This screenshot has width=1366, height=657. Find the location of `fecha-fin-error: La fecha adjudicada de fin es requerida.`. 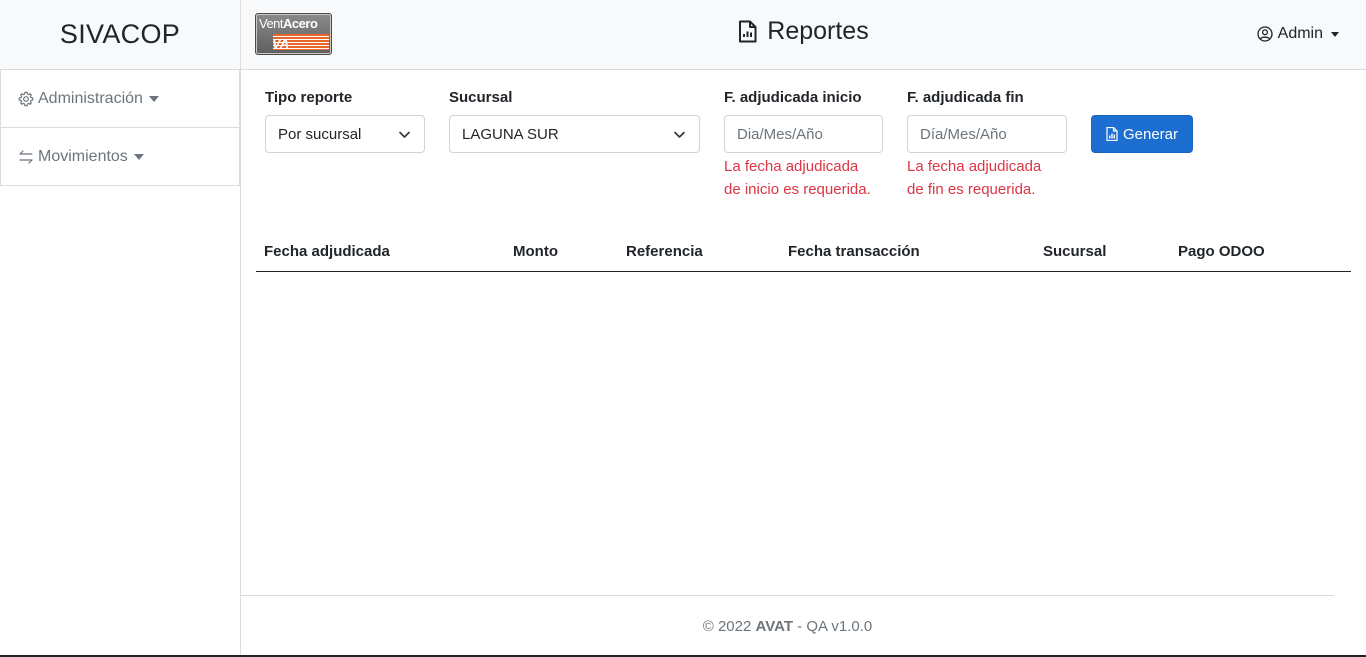

fecha-fin-error: La fecha adjudicada de fin es requerida. is located at coordinates (974, 178).